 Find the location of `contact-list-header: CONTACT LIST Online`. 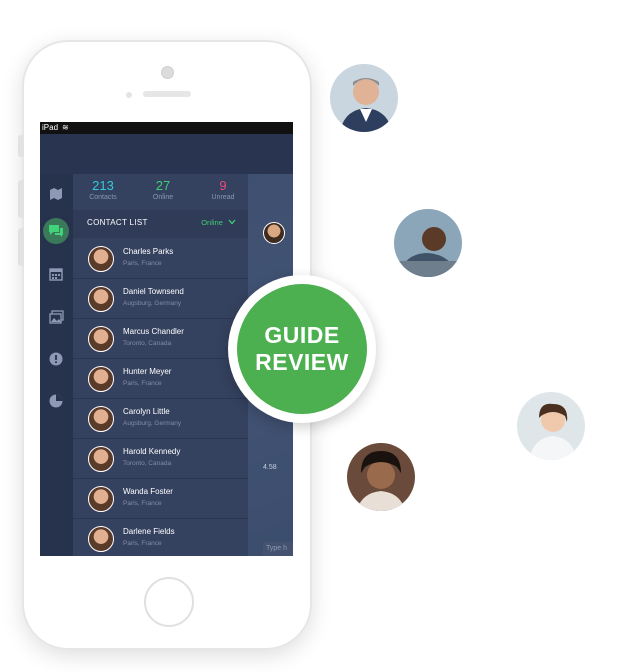

contact-list-header: CONTACT LIST Online is located at coordinates (160, 224).